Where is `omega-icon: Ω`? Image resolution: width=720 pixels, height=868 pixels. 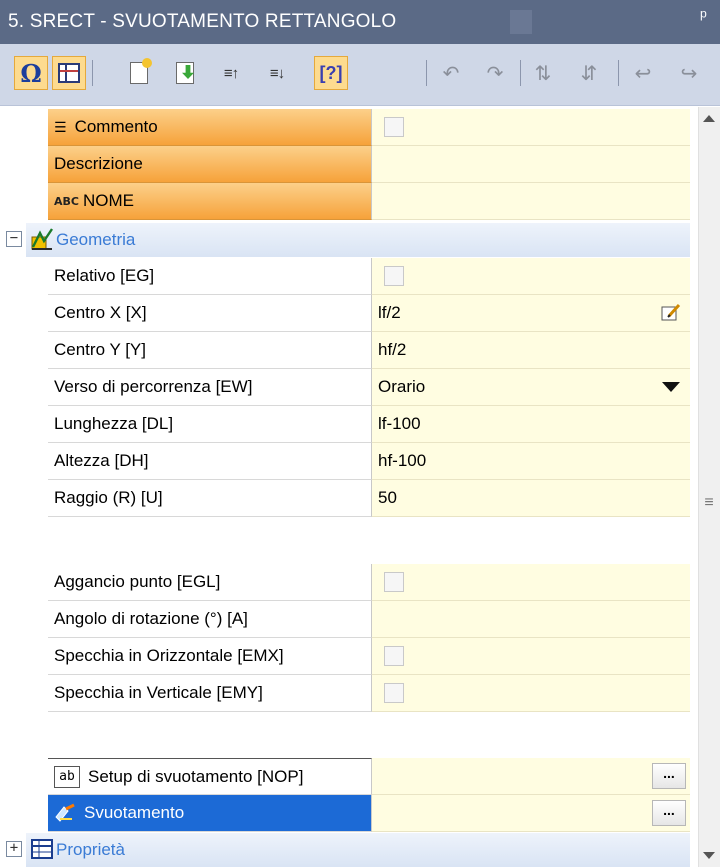
omega-icon: Ω is located at coordinates (31, 73).